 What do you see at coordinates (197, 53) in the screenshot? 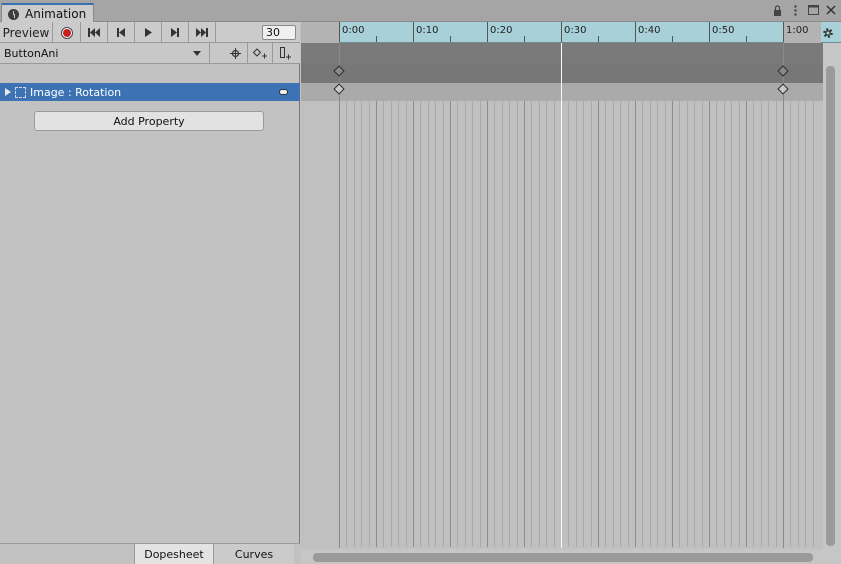
I see `chevron-down-icon` at bounding box center [197, 53].